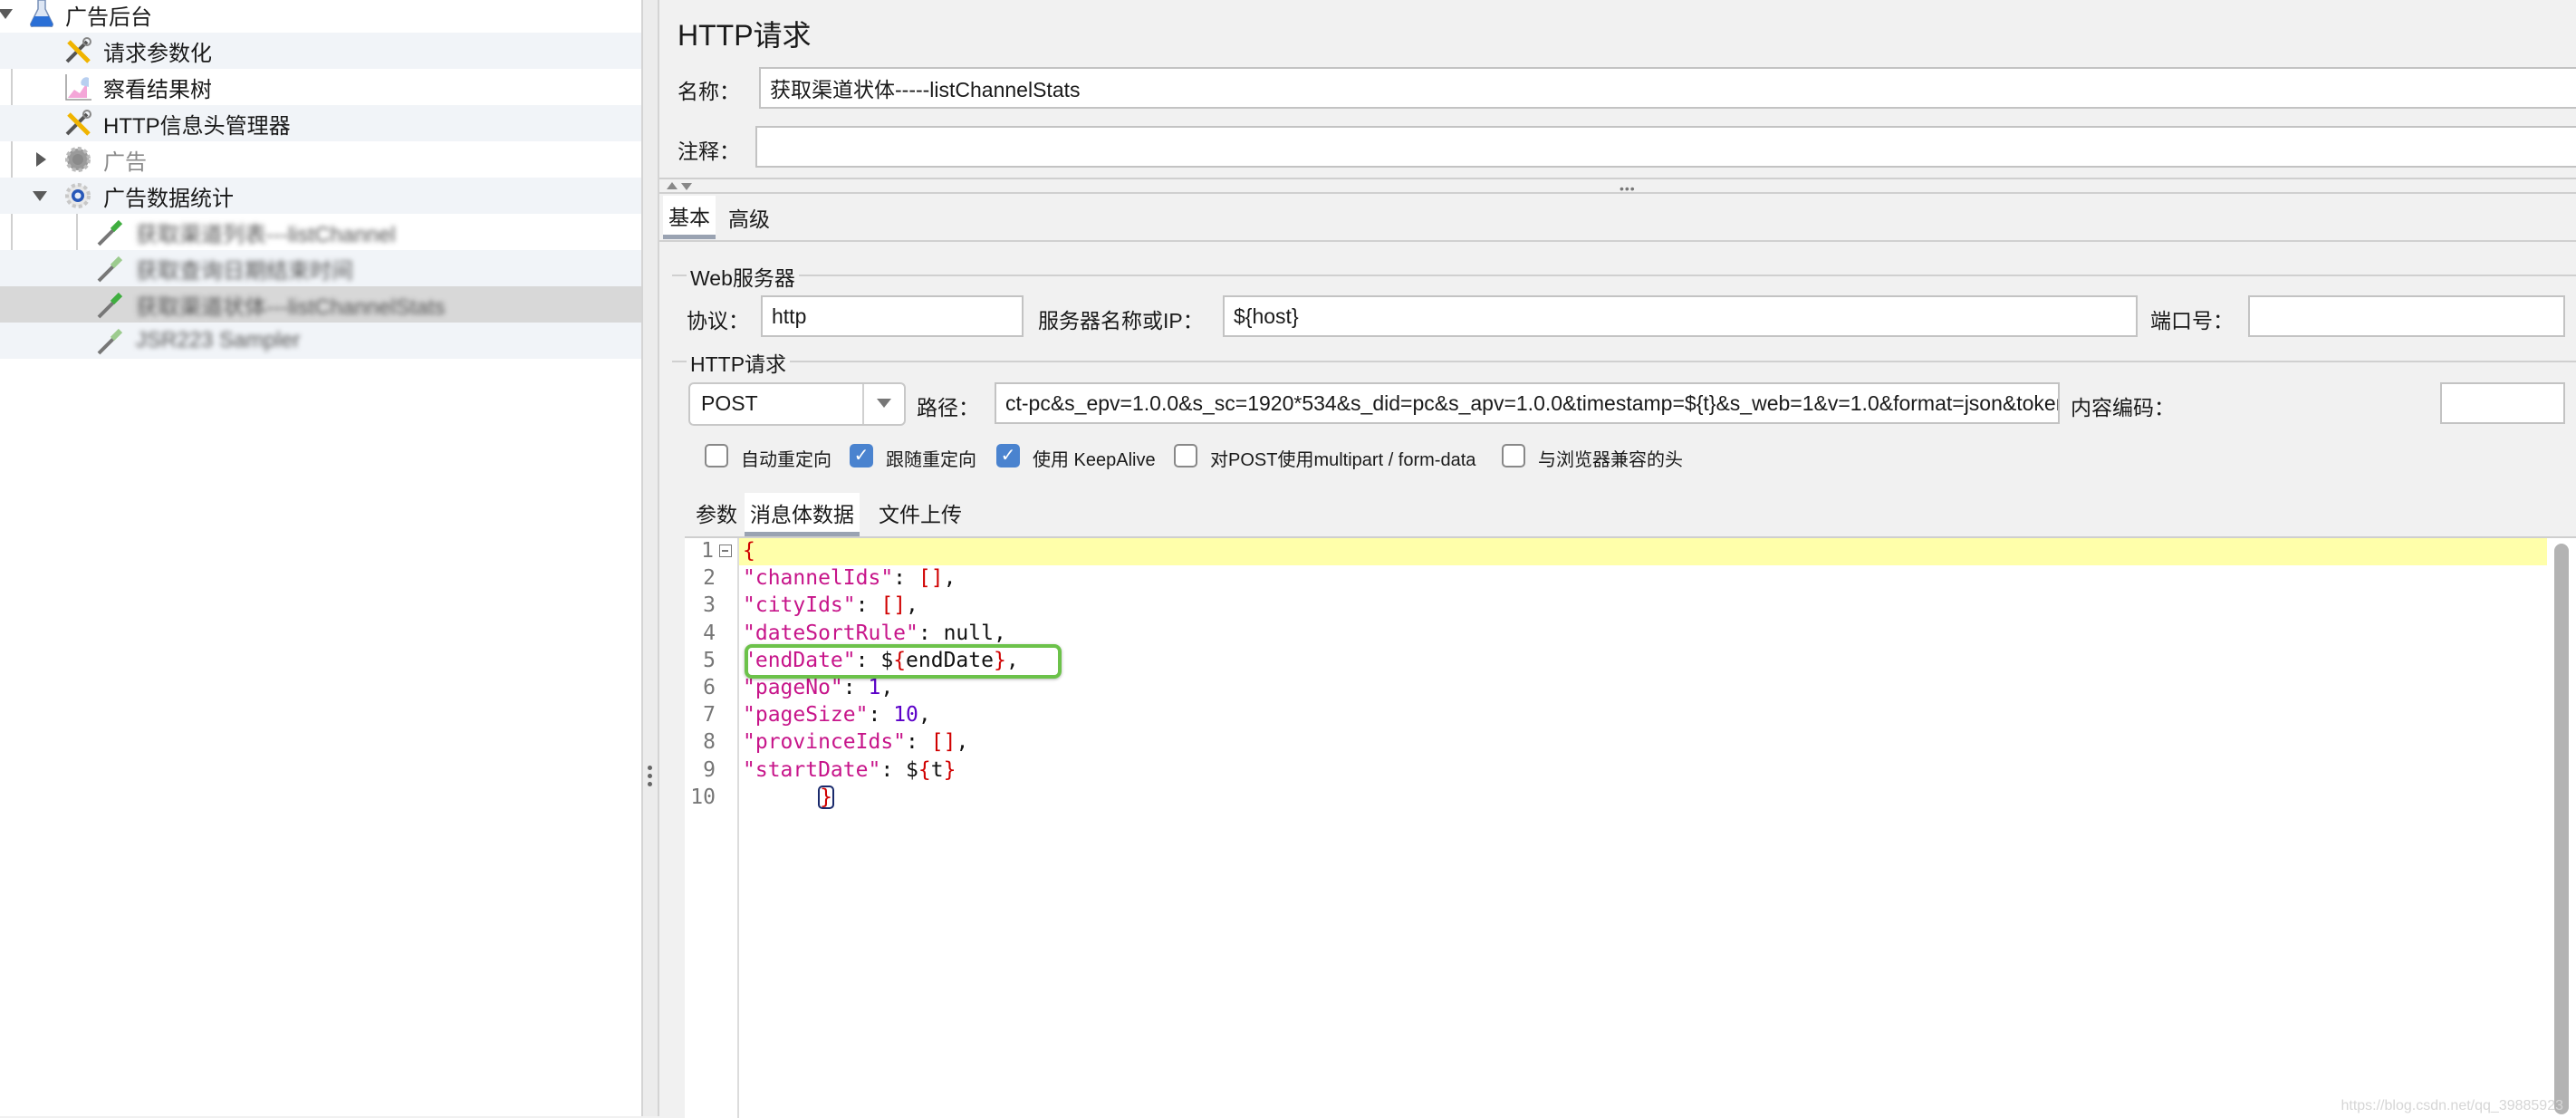  I want to click on line-number-gutter: 1 2 3 4 5 6 7 8 9 10, so click(712, 828).